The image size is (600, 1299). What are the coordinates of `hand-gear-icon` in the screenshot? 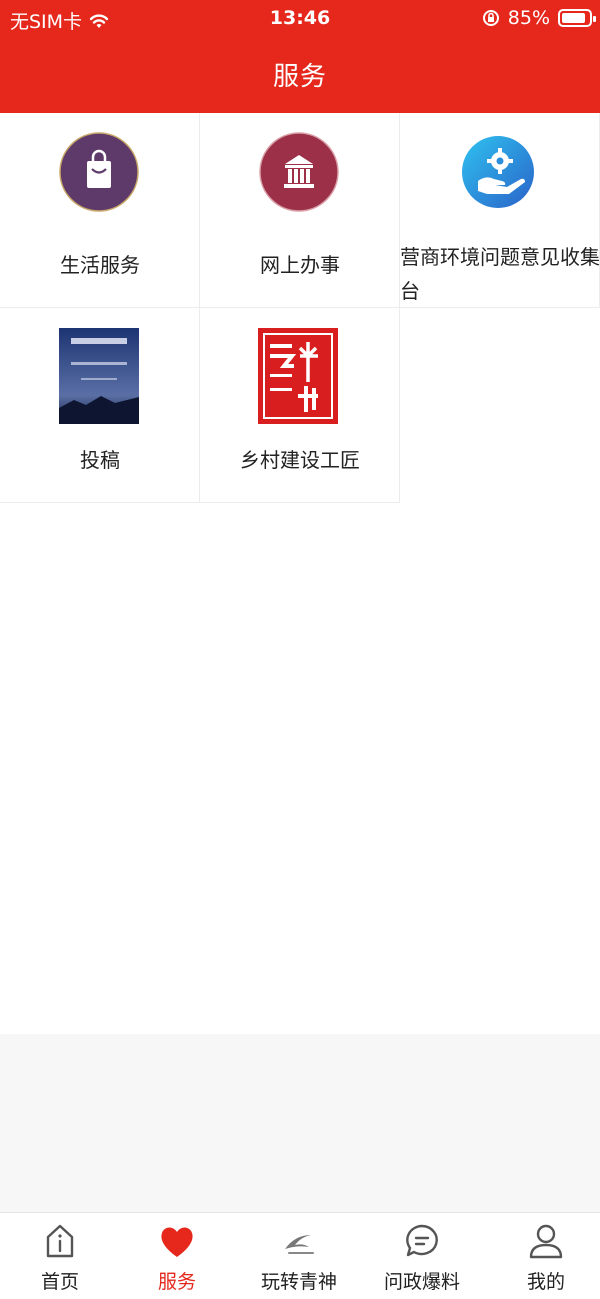 It's located at (501, 172).